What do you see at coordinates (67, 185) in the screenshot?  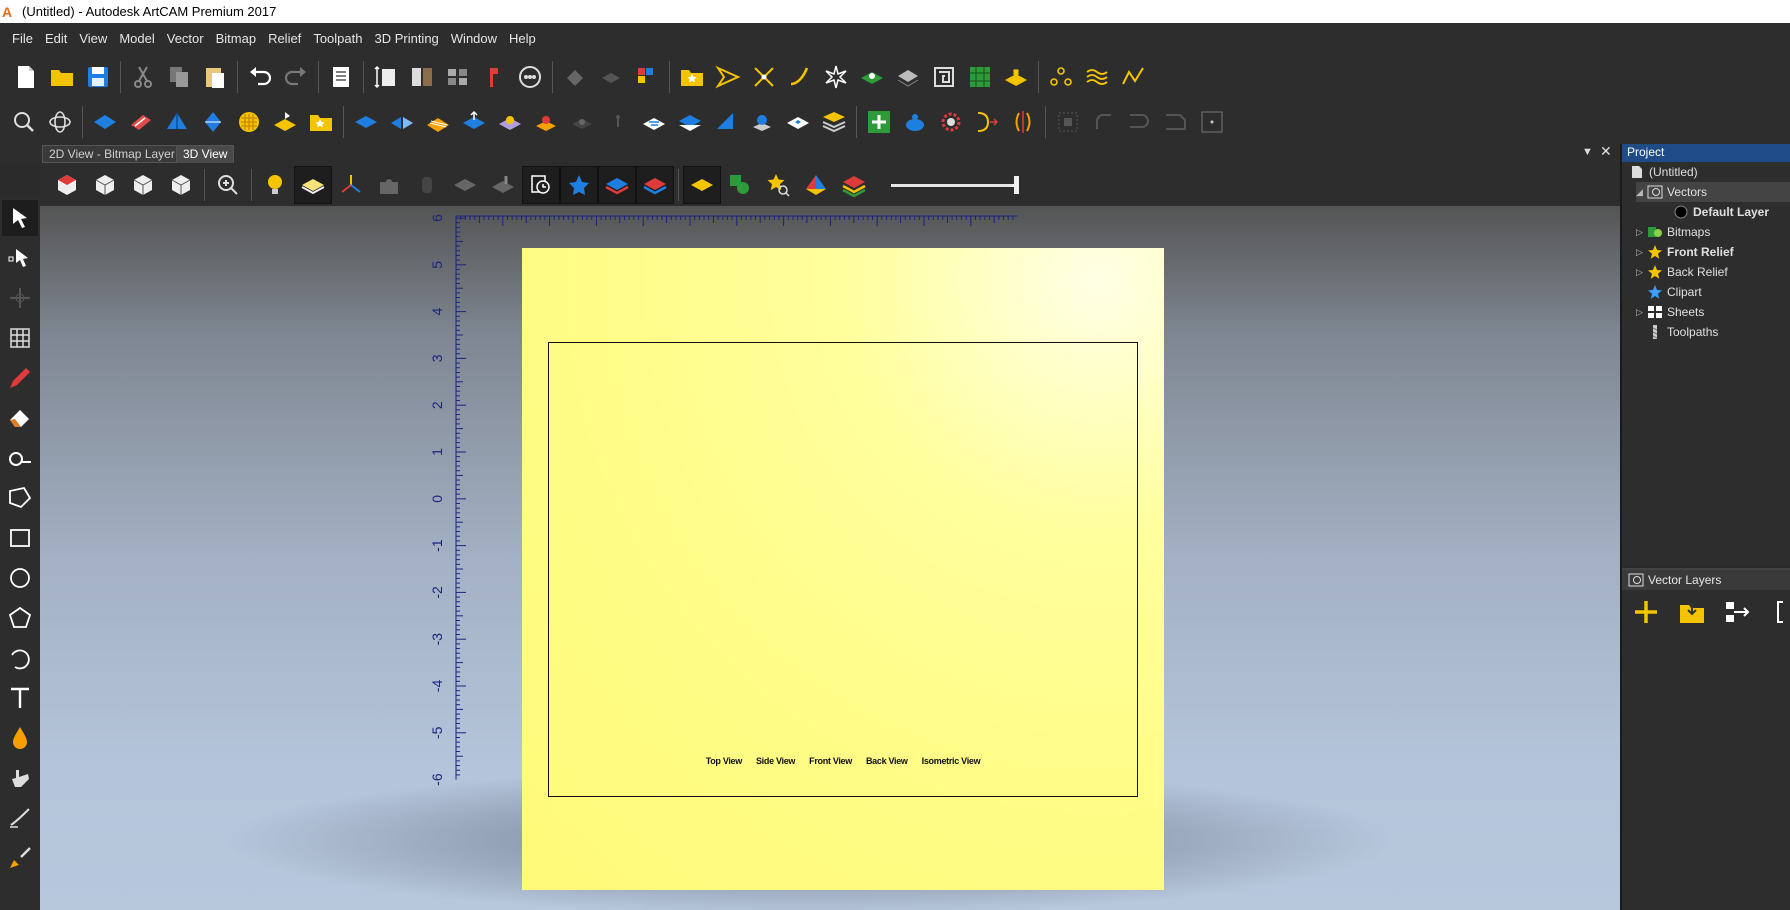 I see `view-iso-button` at bounding box center [67, 185].